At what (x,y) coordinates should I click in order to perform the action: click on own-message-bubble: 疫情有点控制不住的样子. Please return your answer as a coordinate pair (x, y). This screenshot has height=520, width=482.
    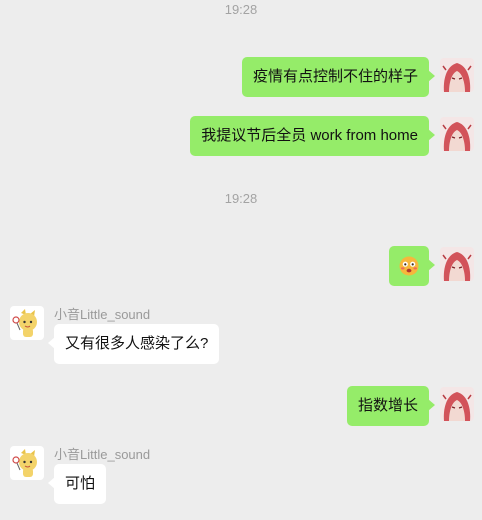
    Looking at the image, I should click on (338, 77).